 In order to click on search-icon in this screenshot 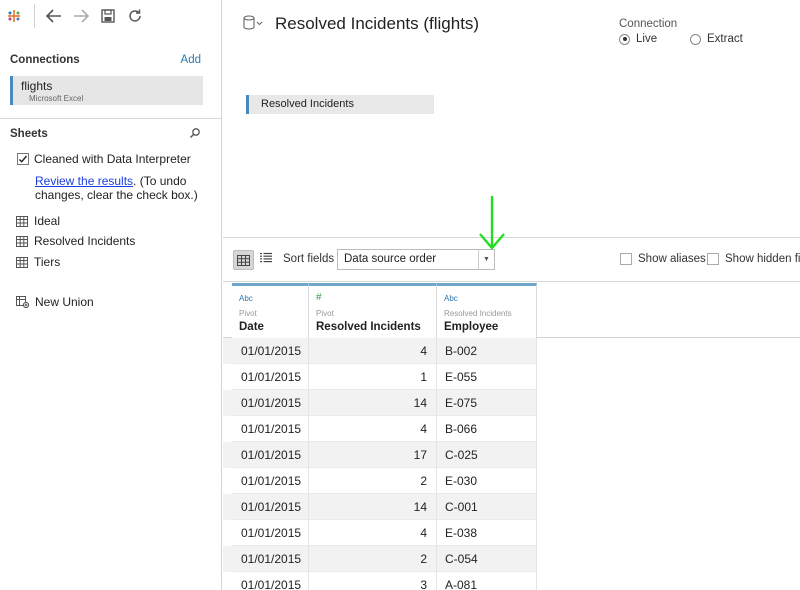, I will do `click(195, 133)`.